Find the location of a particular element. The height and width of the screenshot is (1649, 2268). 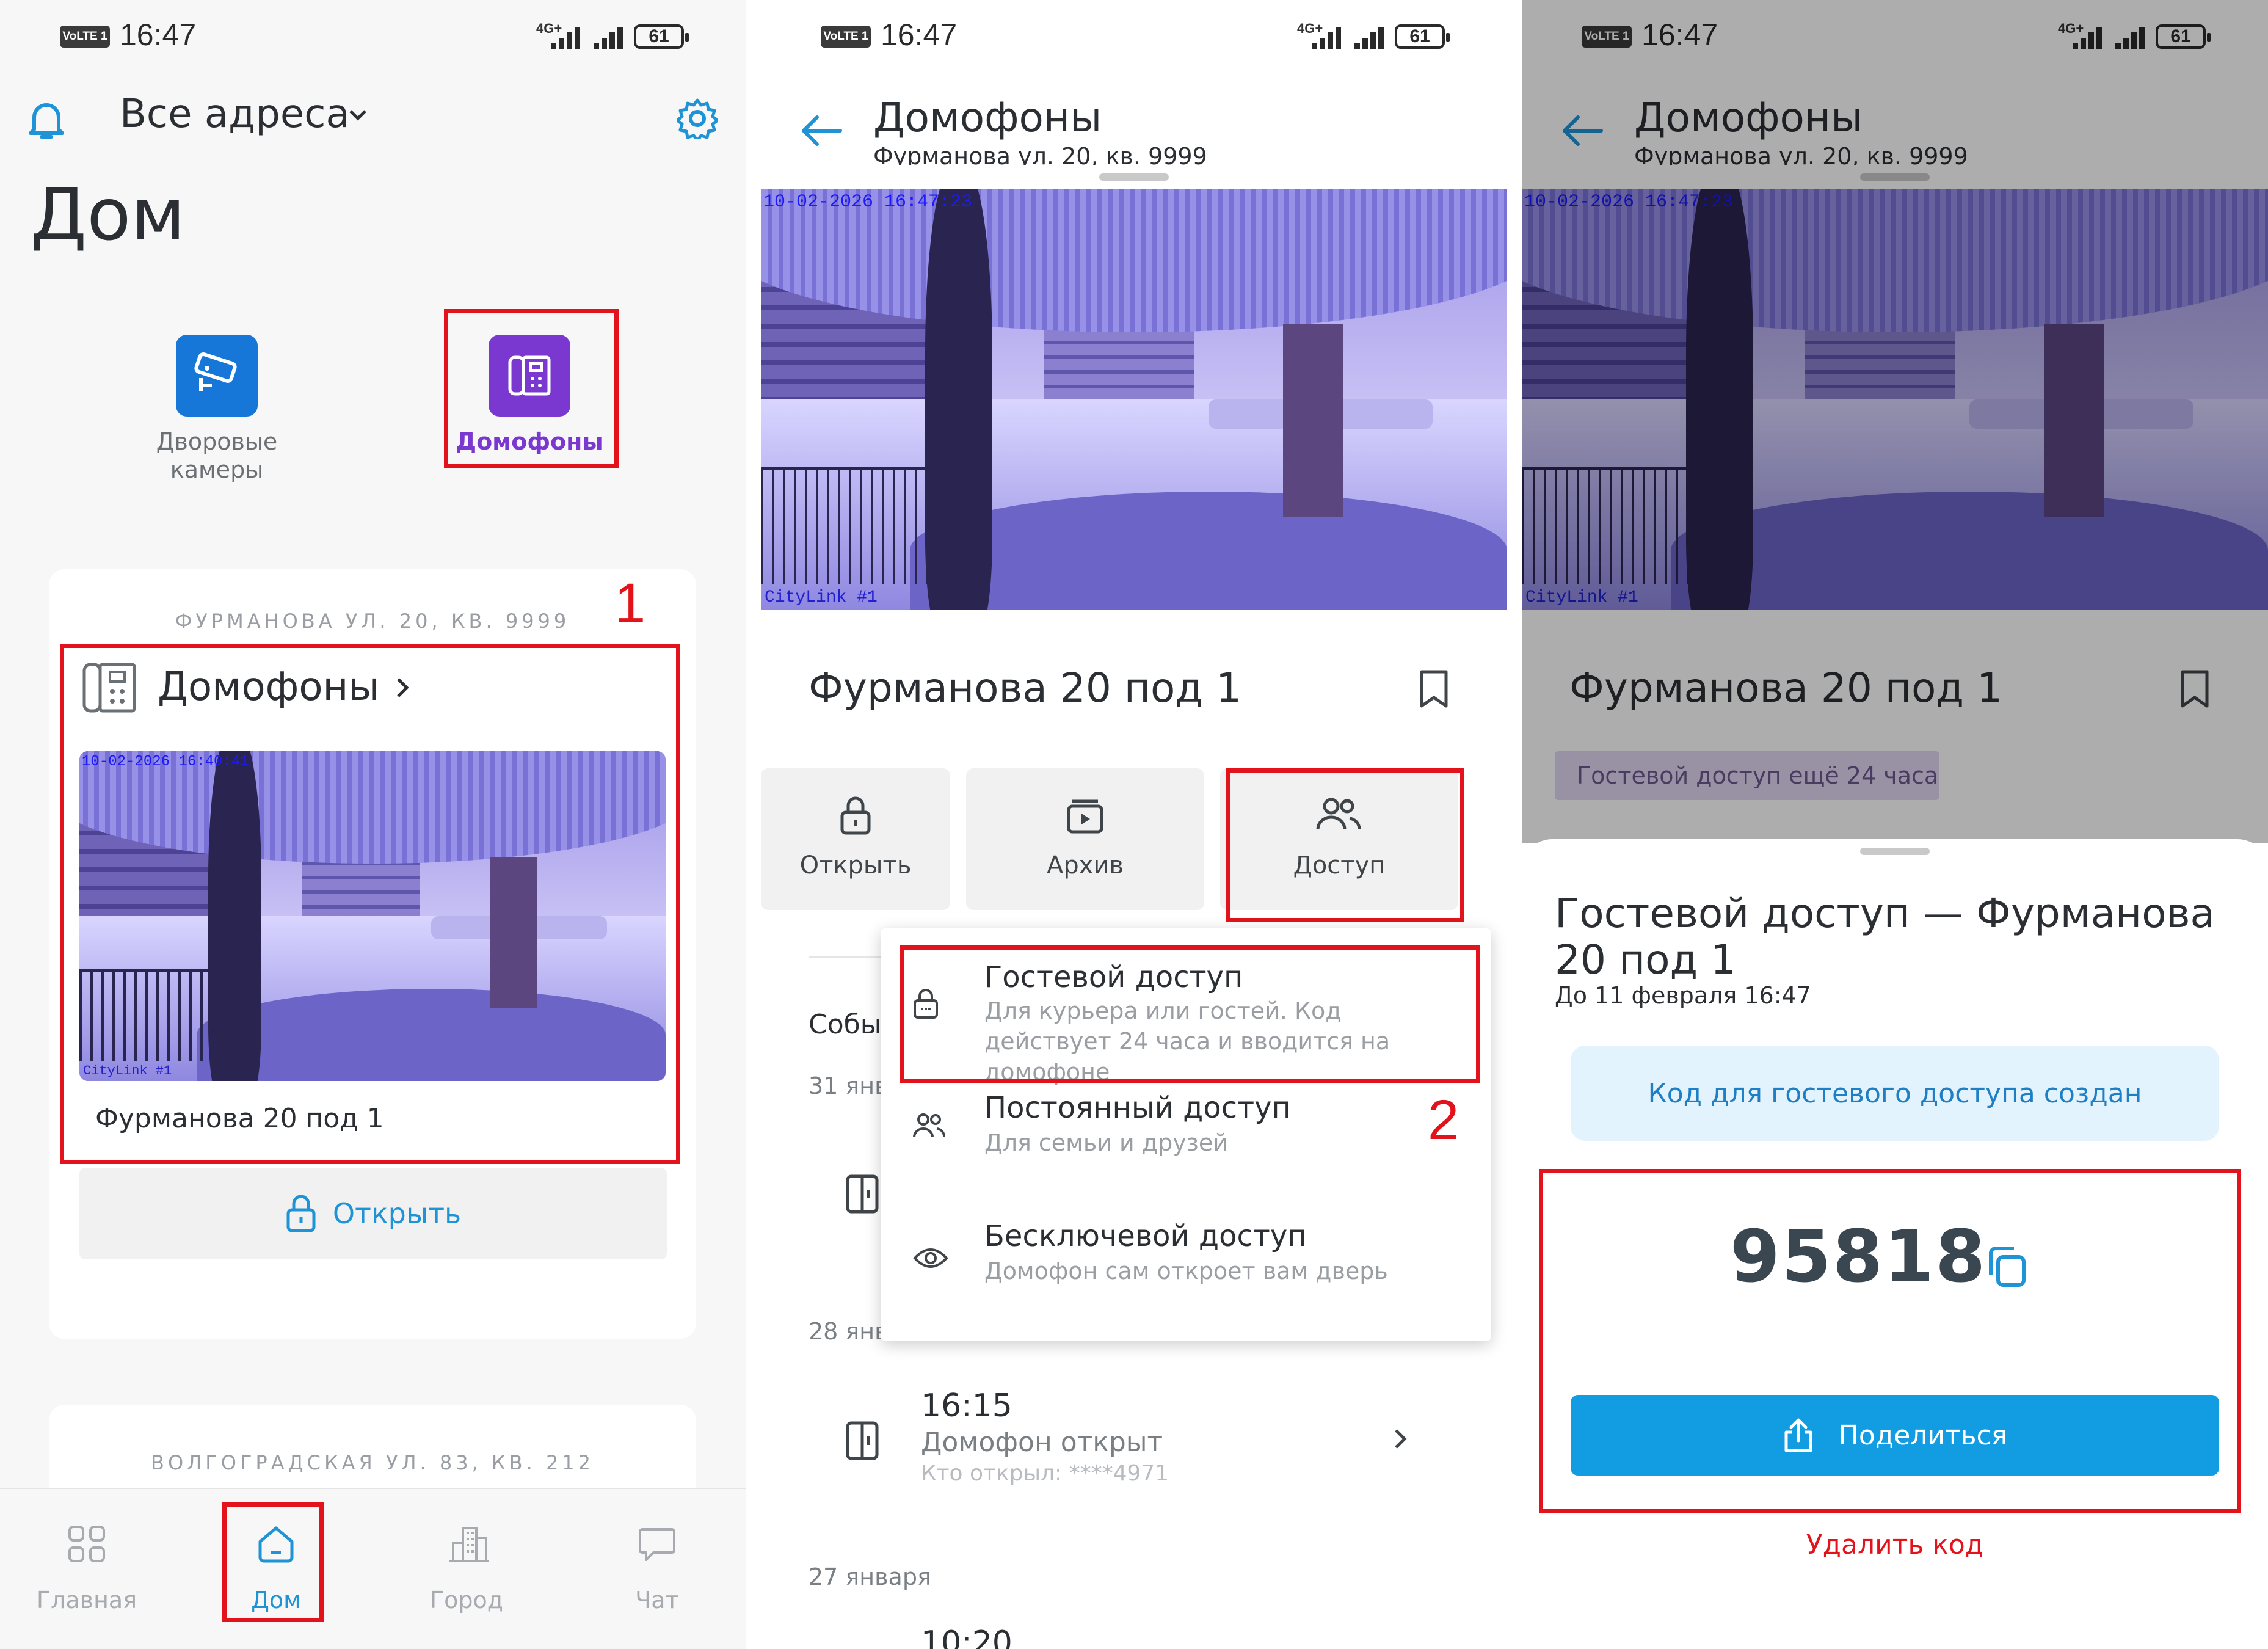

camera-name: Фурманова 20 под 1 is located at coordinates (1025, 688).